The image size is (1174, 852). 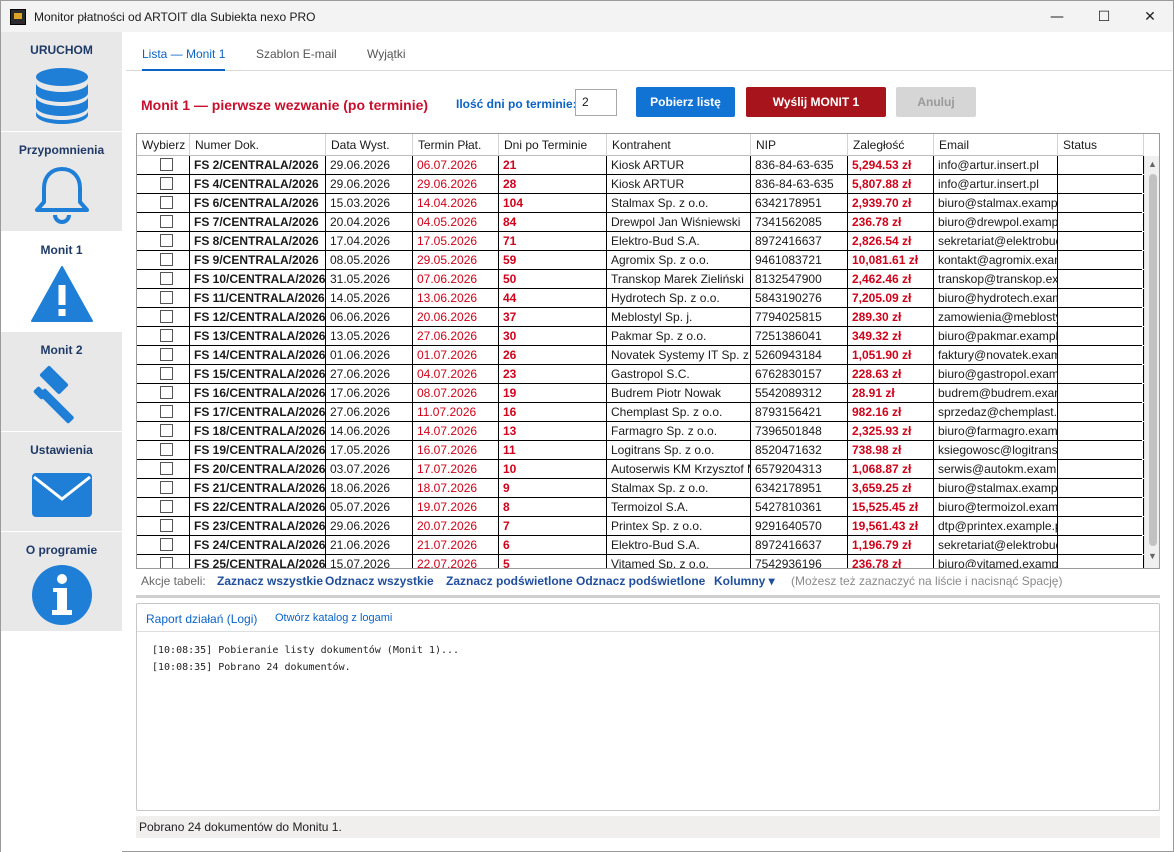 What do you see at coordinates (333, 618) in the screenshot?
I see `open-logs-folder-link: Otwórz katalog z logami` at bounding box center [333, 618].